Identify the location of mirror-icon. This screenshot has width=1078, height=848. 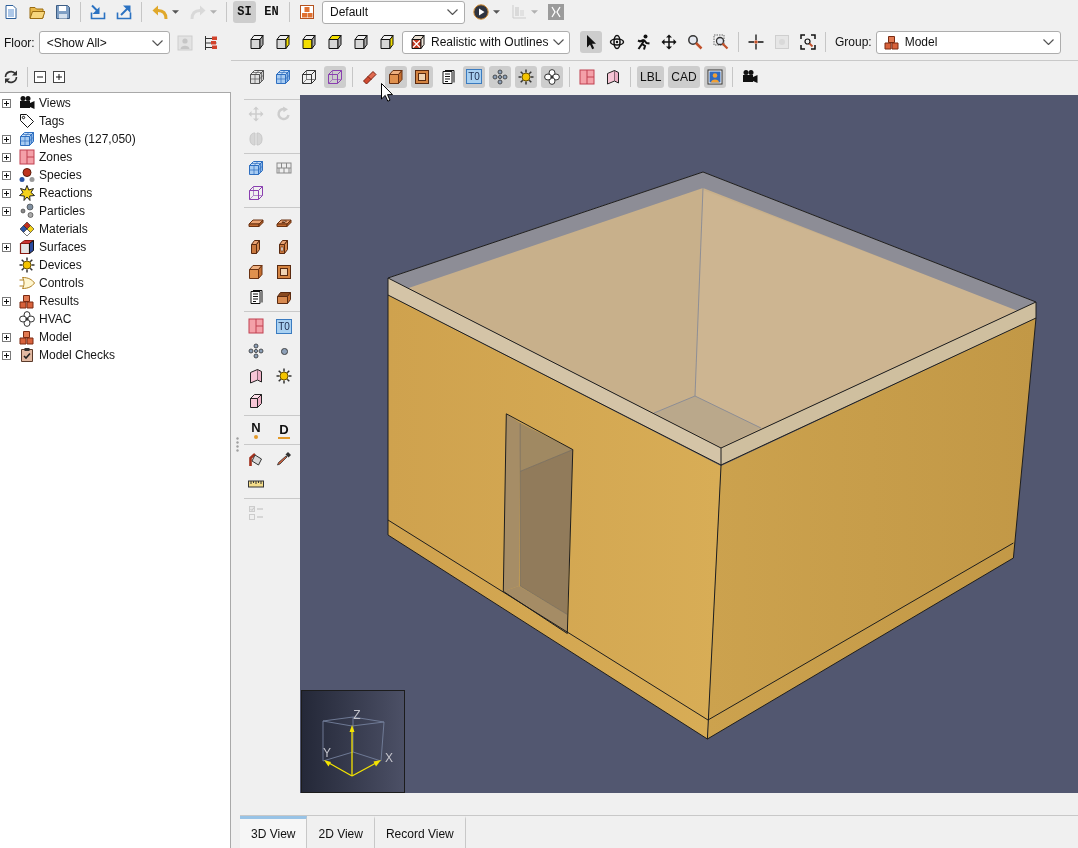
(256, 139).